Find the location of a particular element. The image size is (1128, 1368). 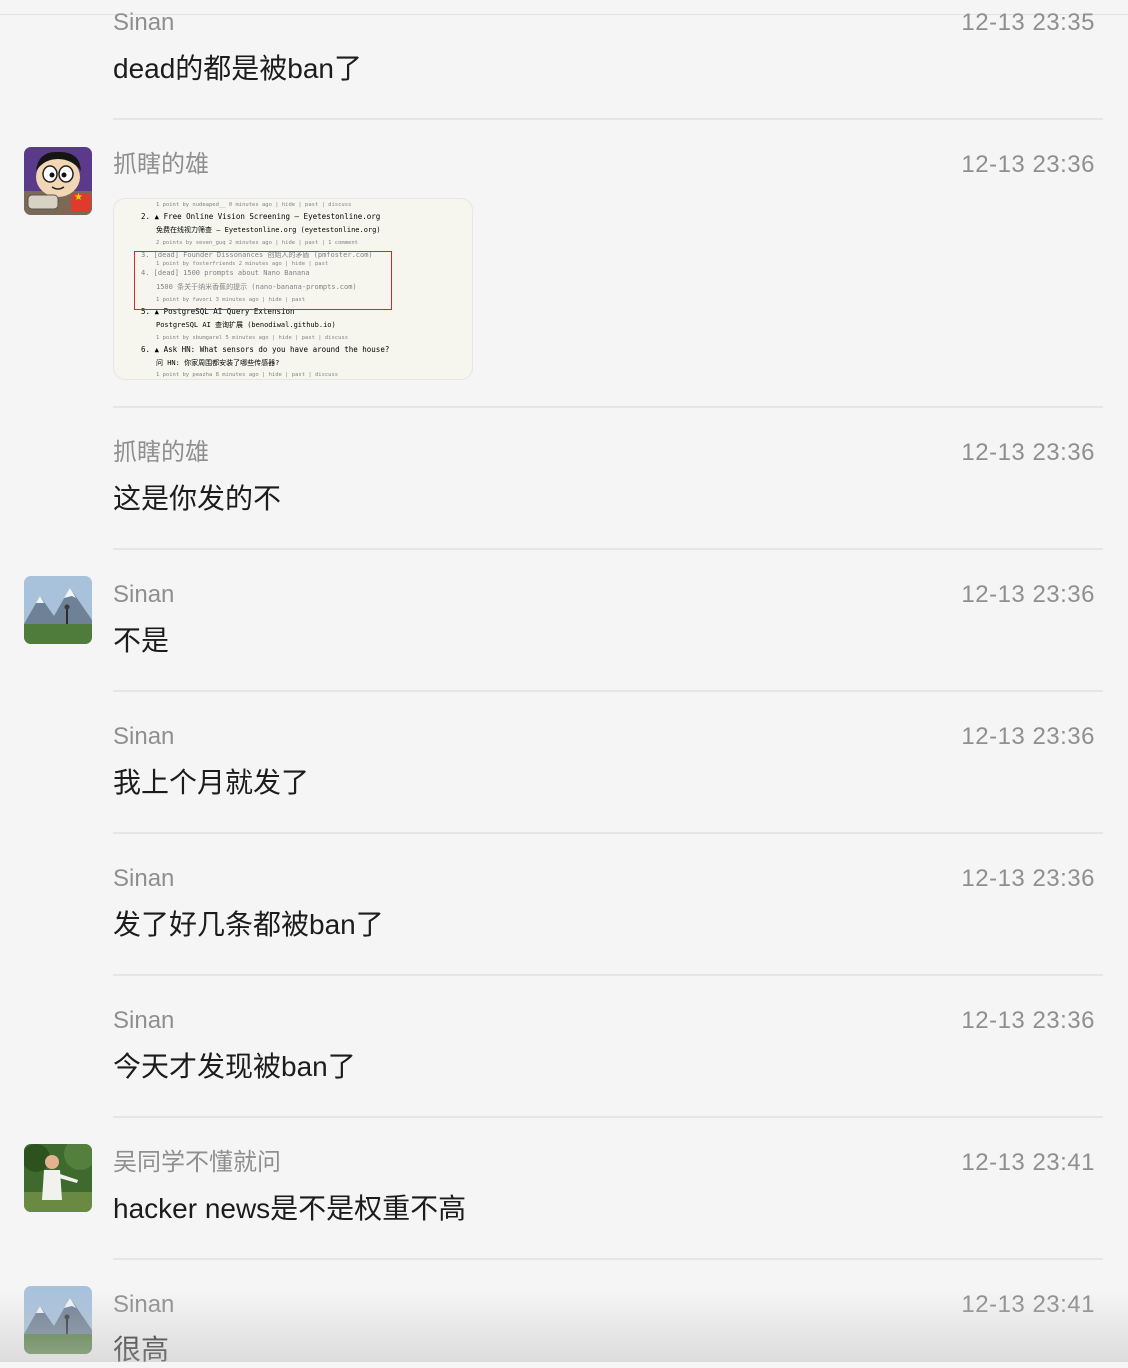

message-text: 很高 is located at coordinates (141, 1350).